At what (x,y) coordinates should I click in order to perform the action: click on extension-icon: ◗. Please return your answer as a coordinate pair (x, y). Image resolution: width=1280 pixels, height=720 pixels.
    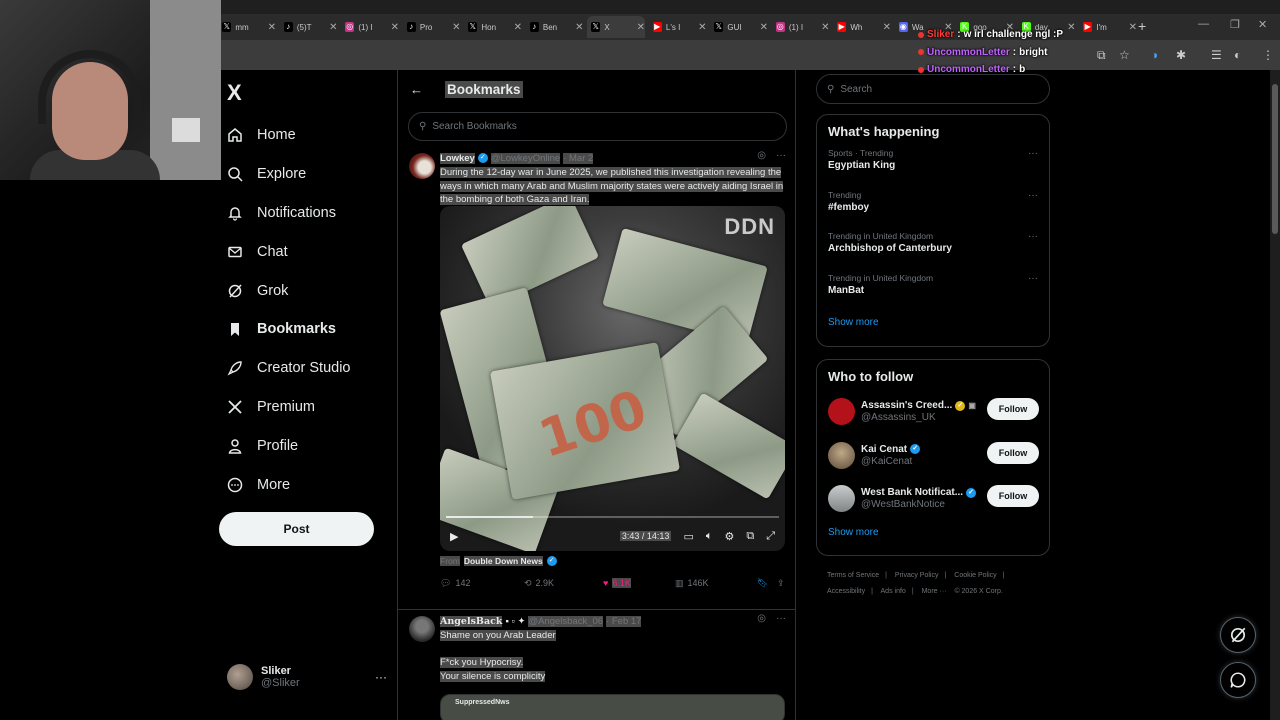
    Looking at the image, I should click on (1155, 55).